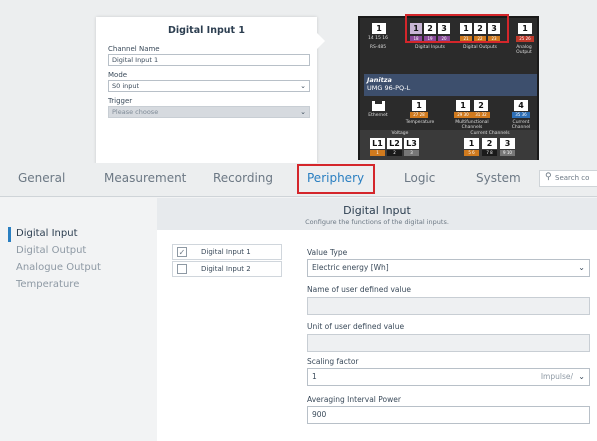 The width and height of the screenshot is (597, 441). I want to click on current-channel-1-port: 1, so click(471, 143).